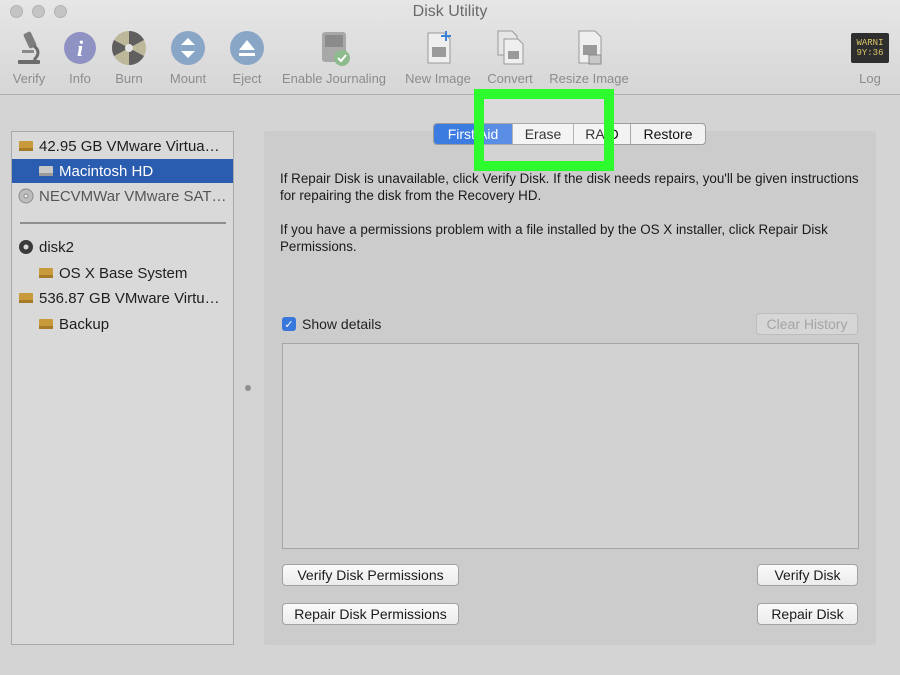 This screenshot has width=900, height=675. Describe the element at coordinates (123, 223) in the screenshot. I see `sidebar-divider` at that location.